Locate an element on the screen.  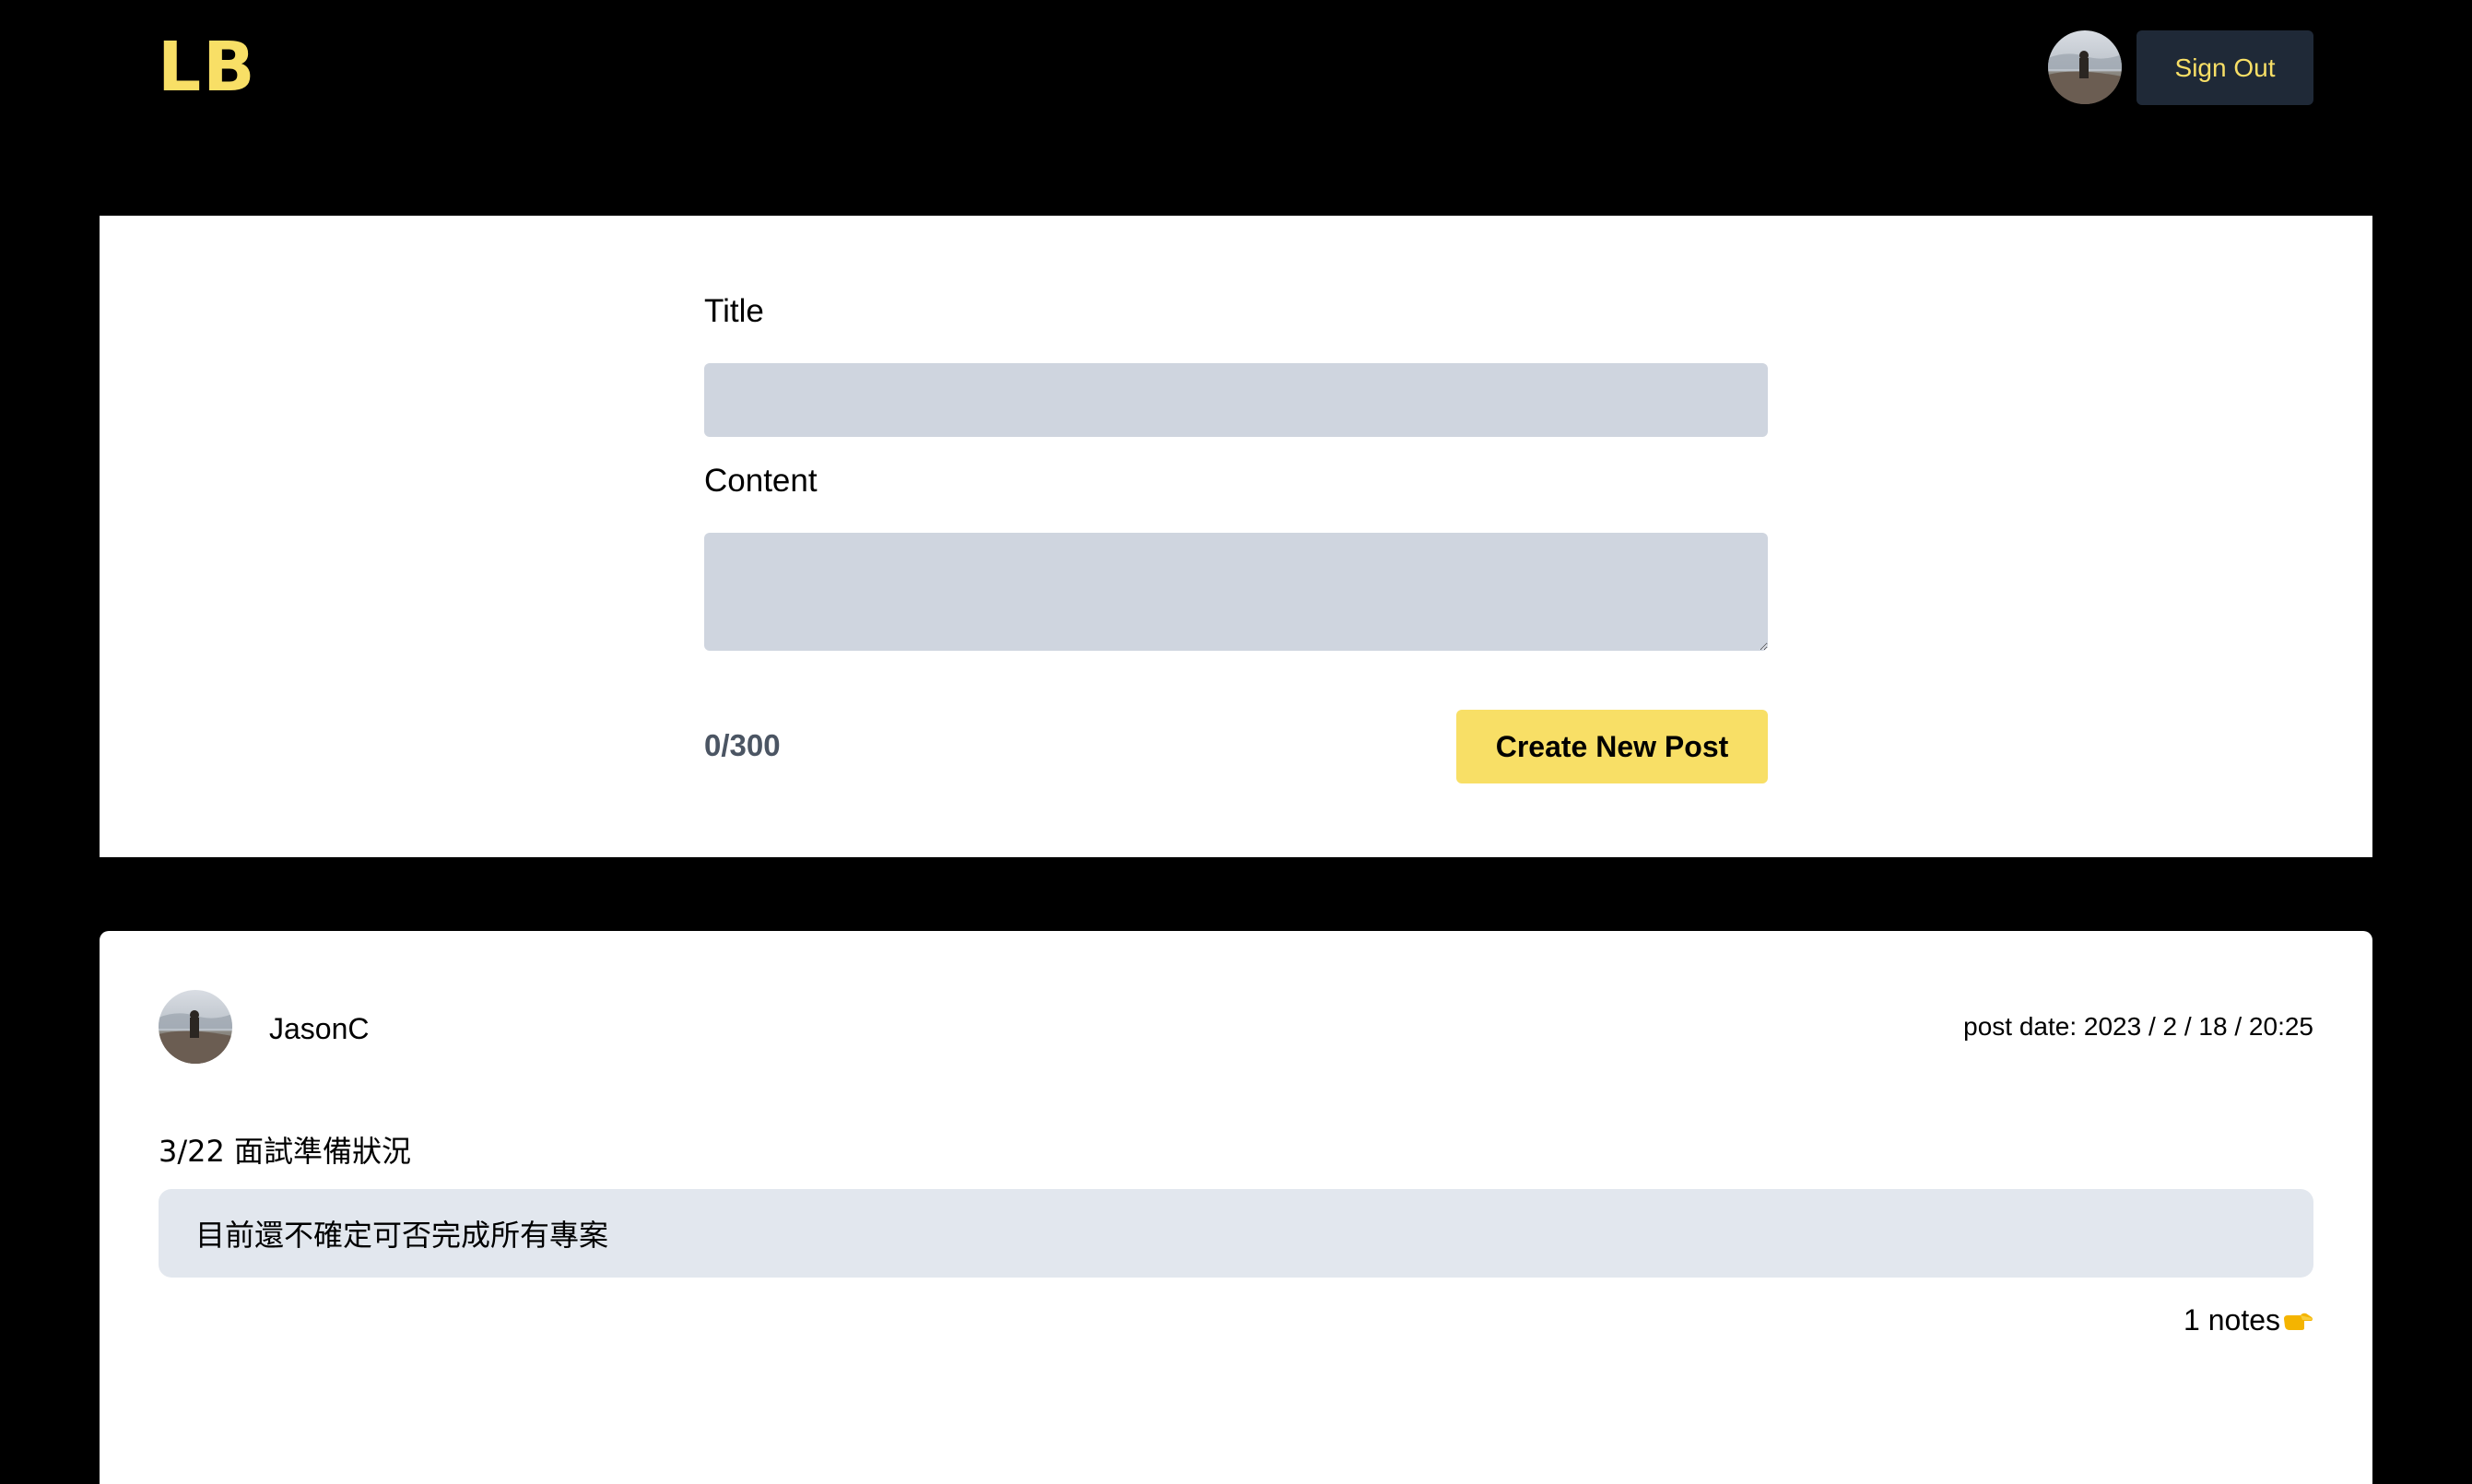
post-author-avatar is located at coordinates (196, 1027).